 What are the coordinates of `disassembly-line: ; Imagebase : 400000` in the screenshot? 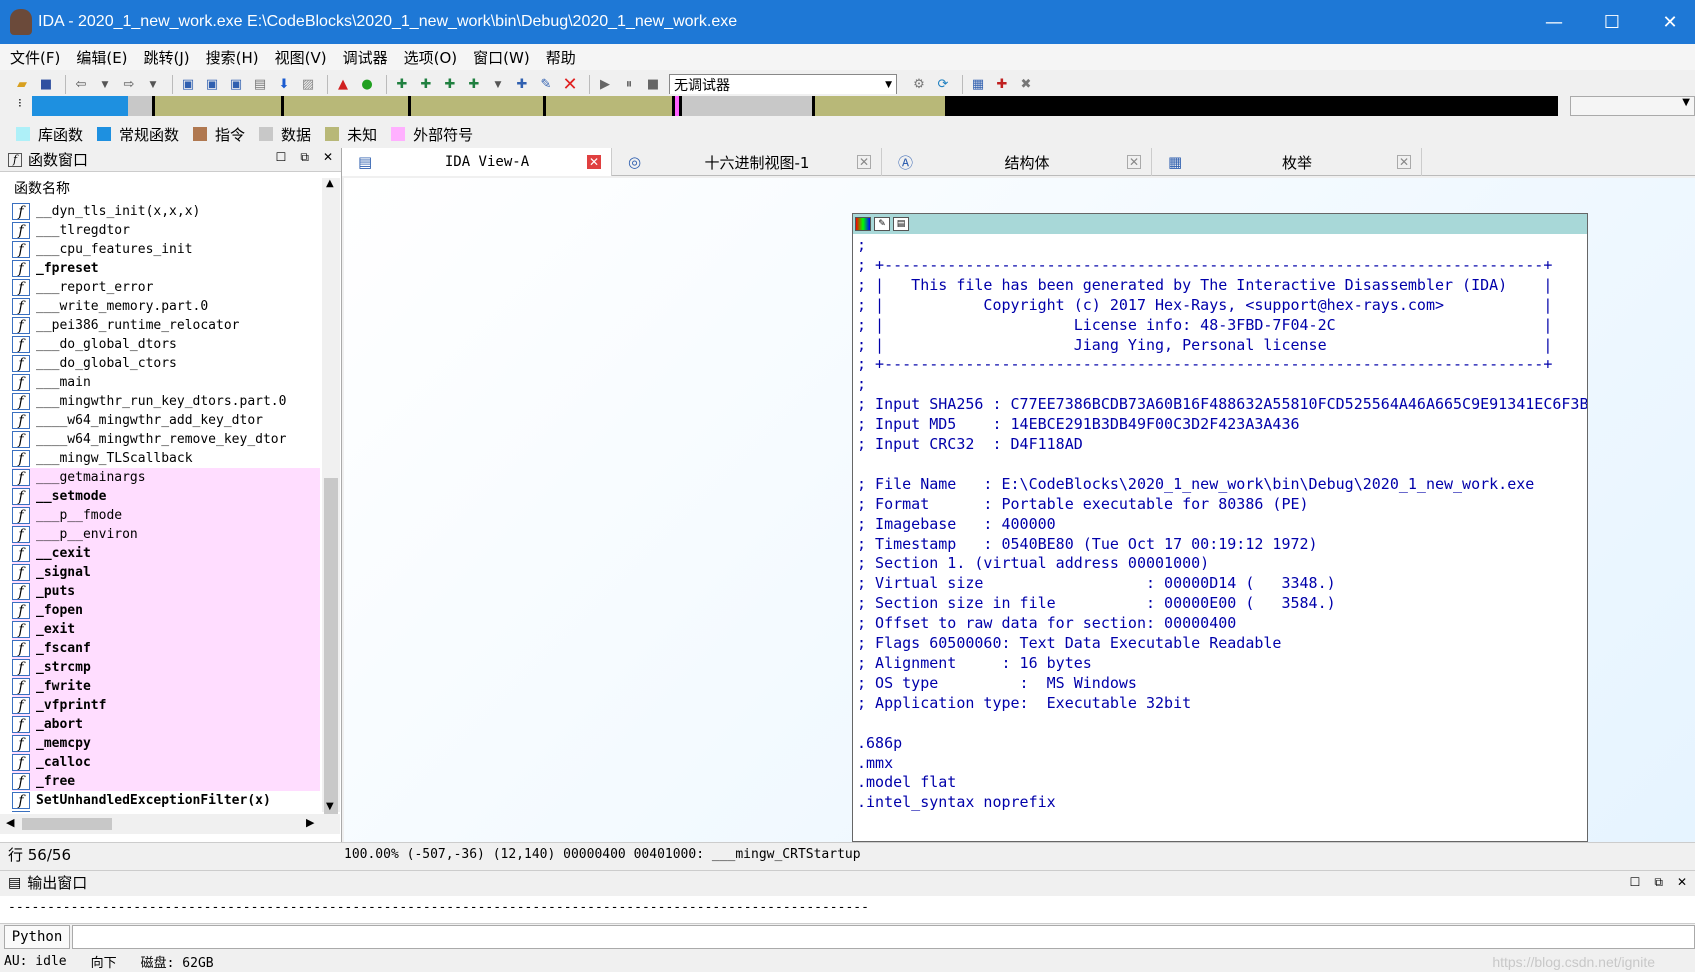 It's located at (1222, 525).